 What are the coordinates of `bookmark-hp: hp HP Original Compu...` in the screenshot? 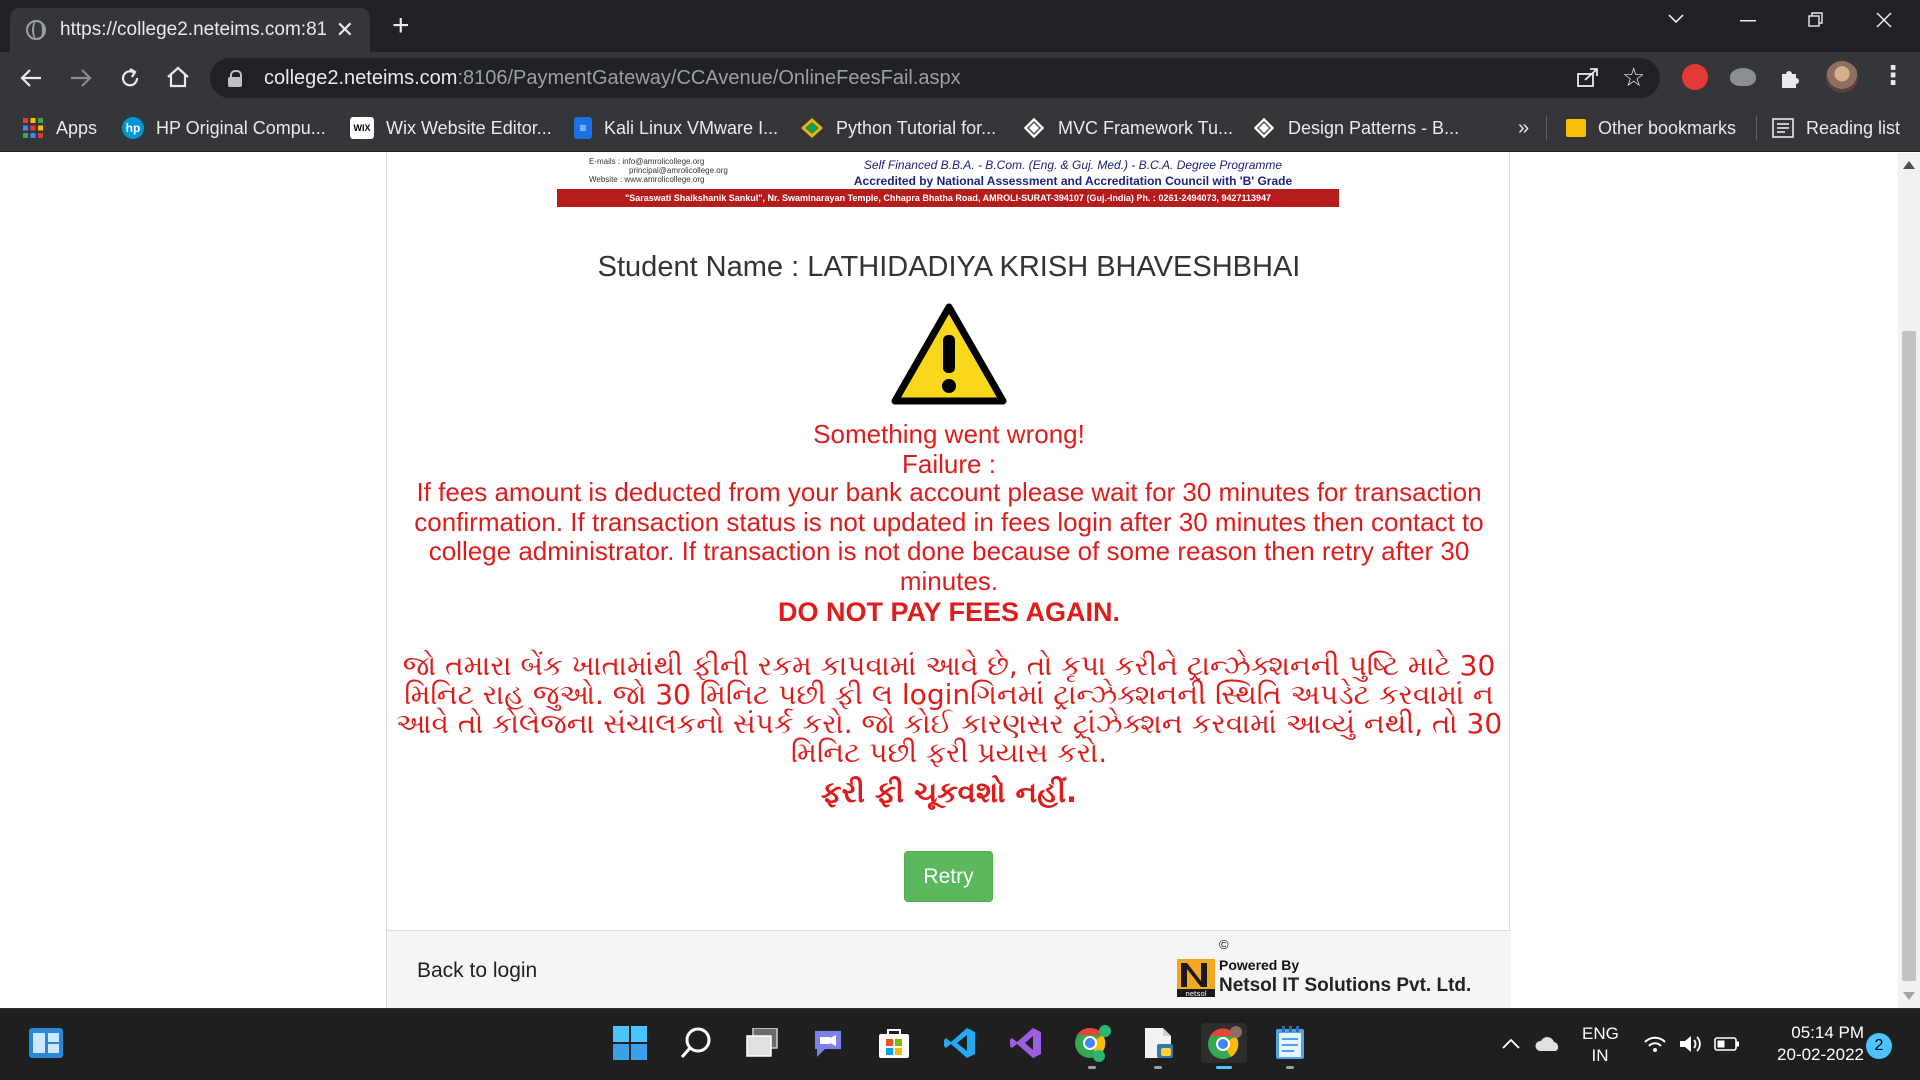 It's located at (224, 128).